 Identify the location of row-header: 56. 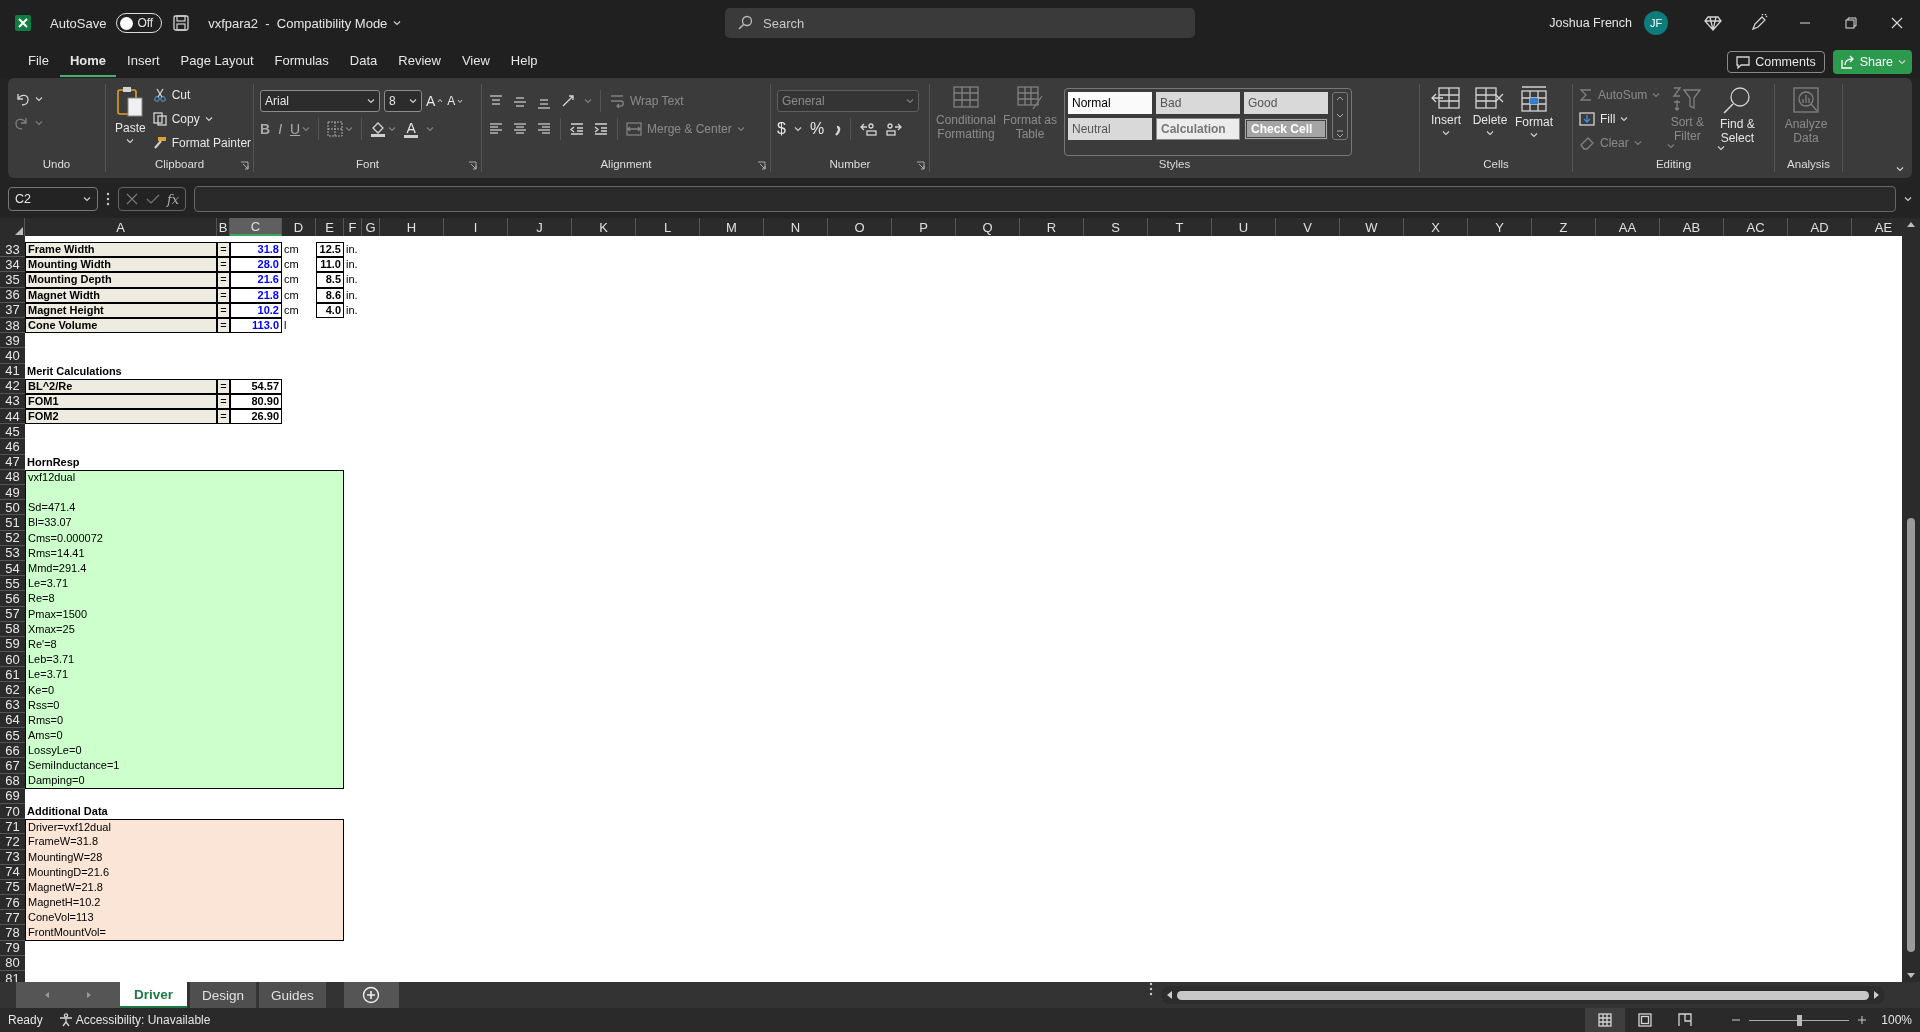
(12, 599).